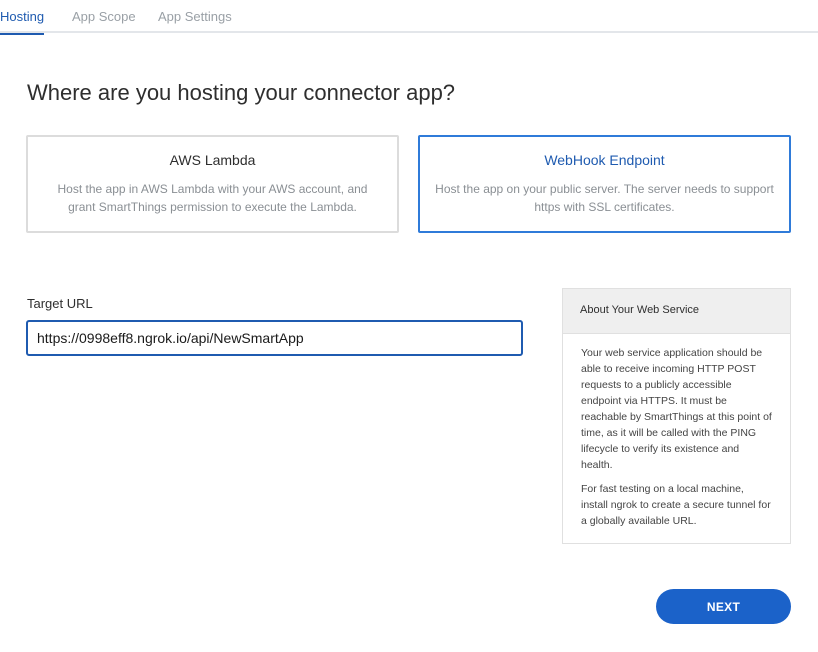 The image size is (818, 652). I want to click on info-panel-title: About Your Web Service, so click(676, 311).